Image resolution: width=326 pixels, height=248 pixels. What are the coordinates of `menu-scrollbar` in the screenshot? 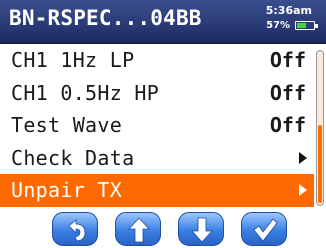 It's located at (320, 128).